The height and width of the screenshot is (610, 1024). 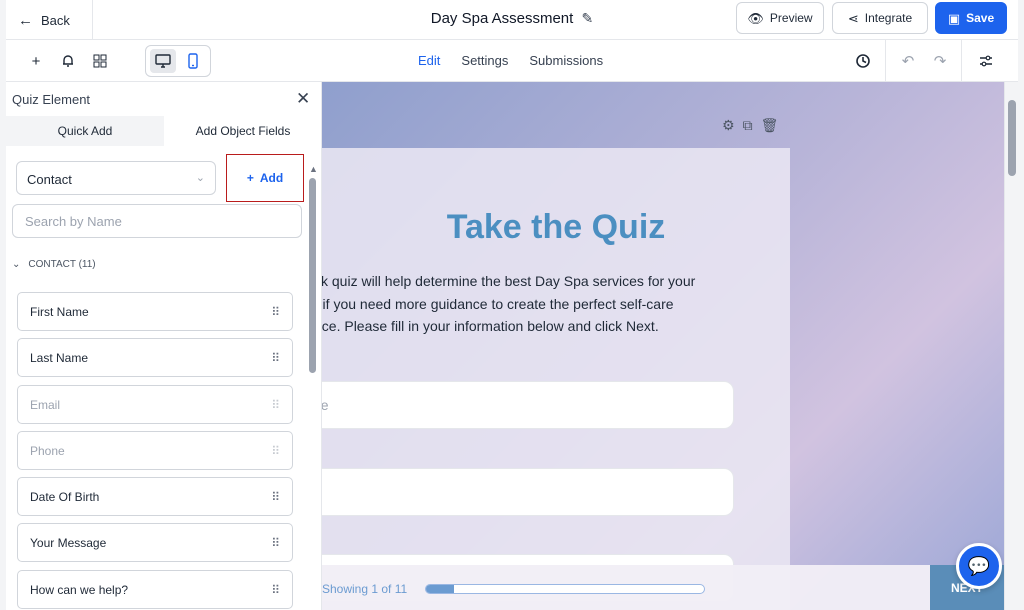 What do you see at coordinates (59, 358) in the screenshot?
I see `field-item-label: Last Name` at bounding box center [59, 358].